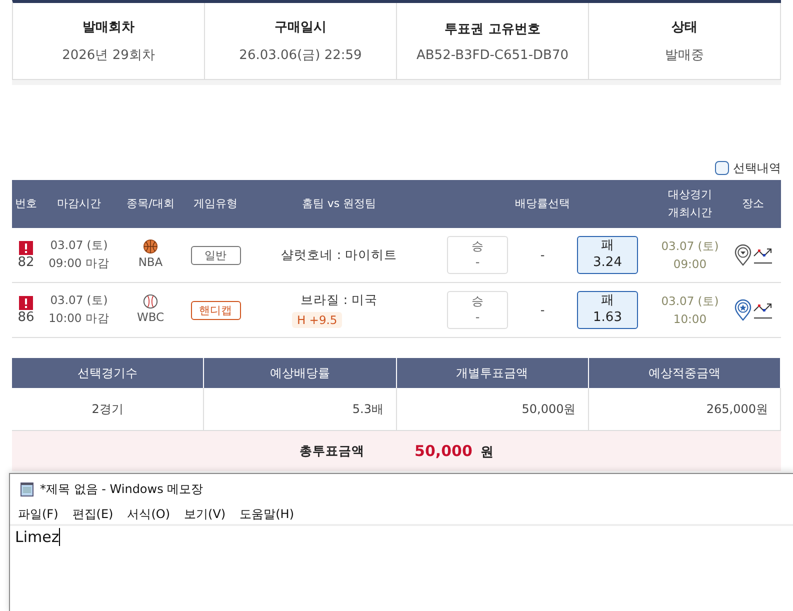  What do you see at coordinates (487, 452) in the screenshot?
I see `currency-unit: 원` at bounding box center [487, 452].